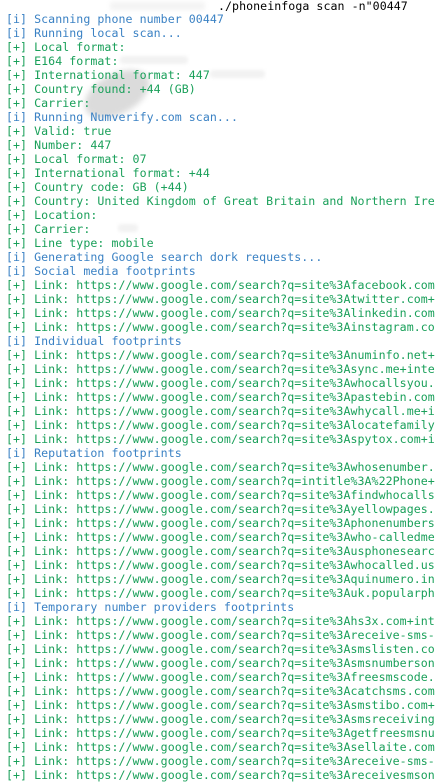 This screenshot has width=435, height=784. What do you see at coordinates (94, 453) in the screenshot?
I see `info-line: [i] Reputation footprints` at bounding box center [94, 453].